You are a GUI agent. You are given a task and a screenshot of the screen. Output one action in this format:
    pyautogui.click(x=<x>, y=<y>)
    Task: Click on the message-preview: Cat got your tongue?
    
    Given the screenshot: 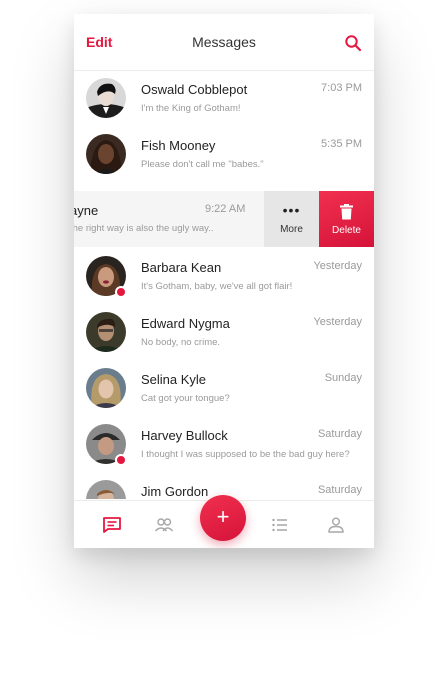 What is the action you would take?
    pyautogui.click(x=185, y=398)
    